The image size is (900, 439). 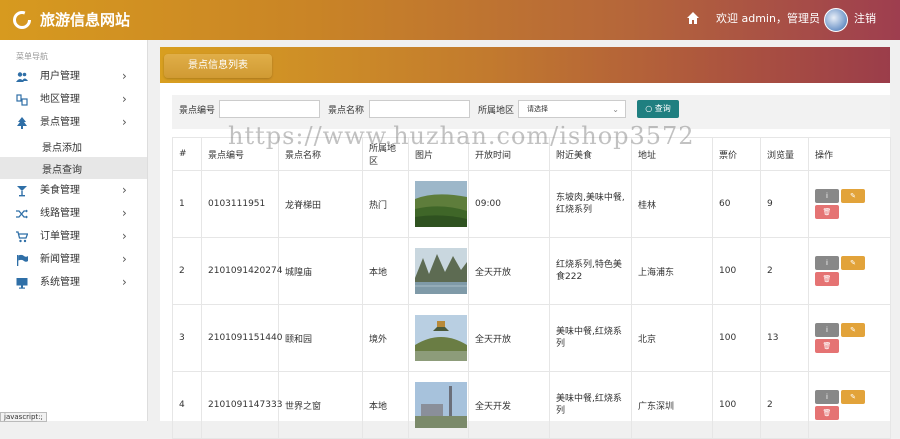 I want to click on cell-views: 13, so click(x=784, y=338).